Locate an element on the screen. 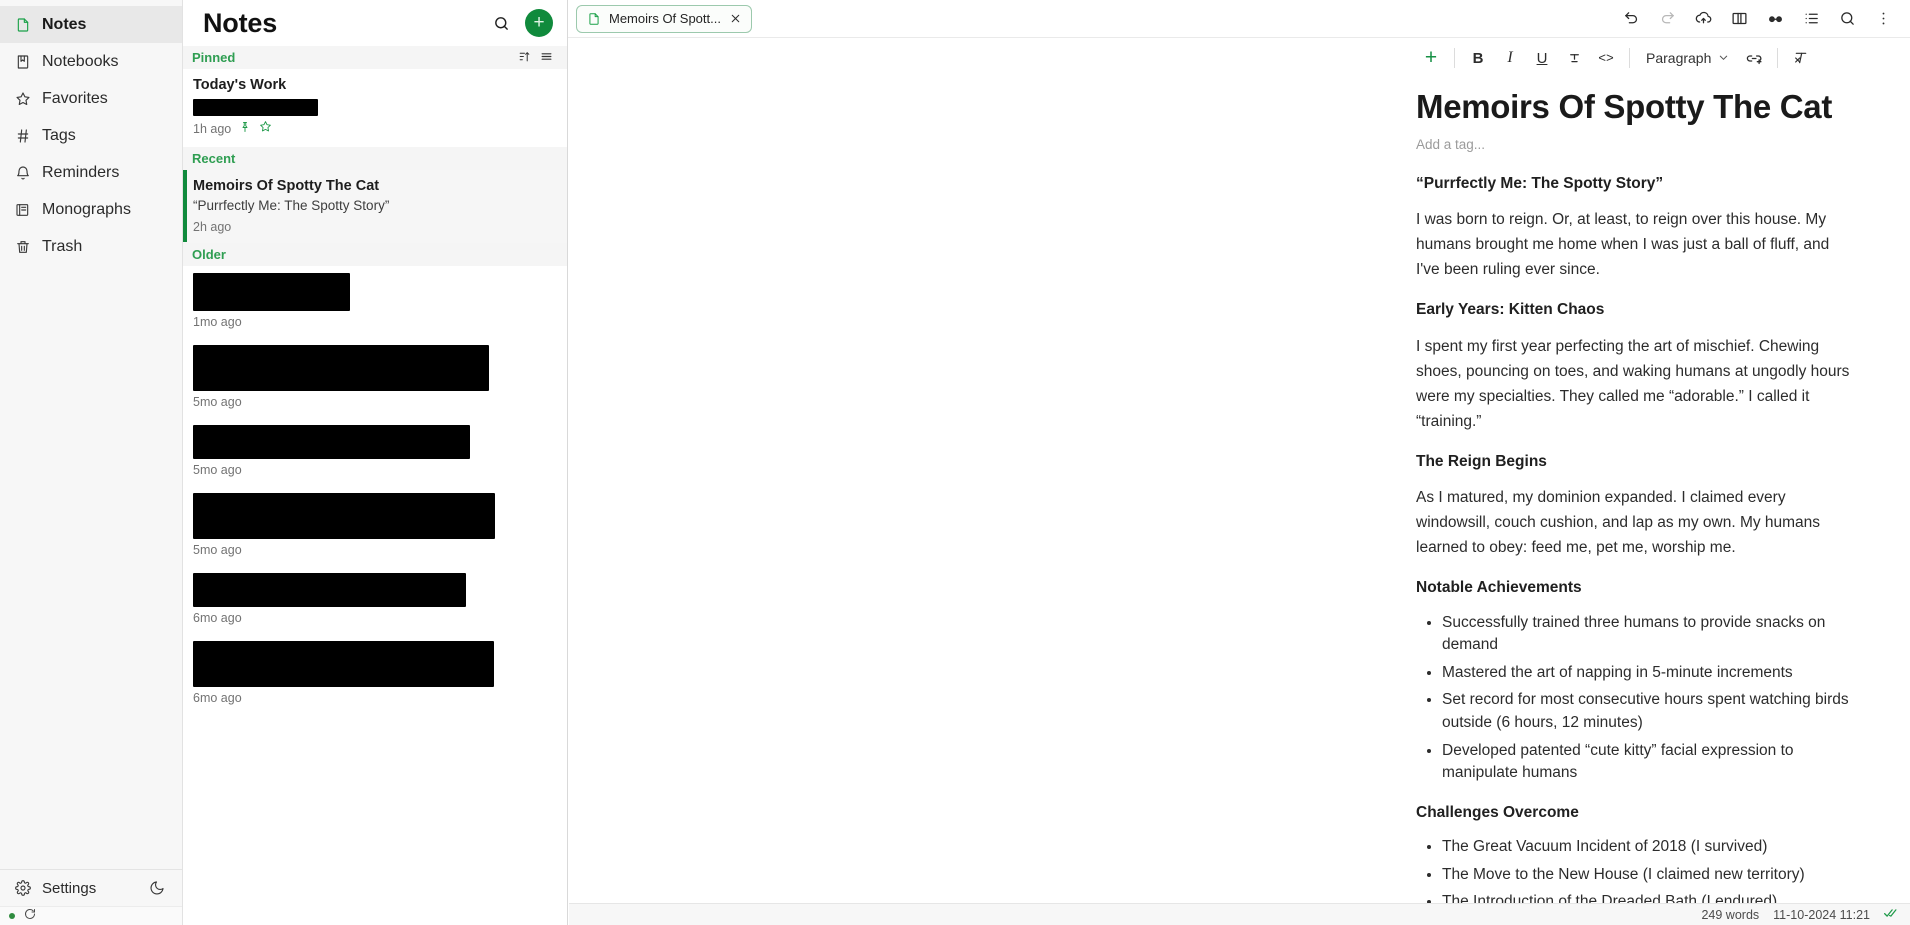 This screenshot has width=1910, height=925. sidebar-item-favorites: Favorites is located at coordinates (91, 98).